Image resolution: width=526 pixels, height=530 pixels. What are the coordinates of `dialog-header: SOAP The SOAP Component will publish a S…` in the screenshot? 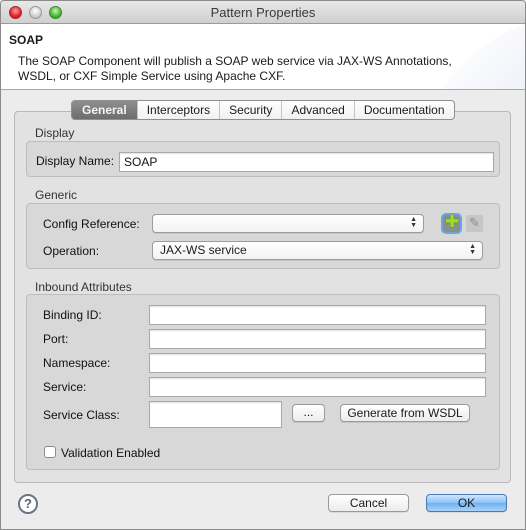 It's located at (263, 57).